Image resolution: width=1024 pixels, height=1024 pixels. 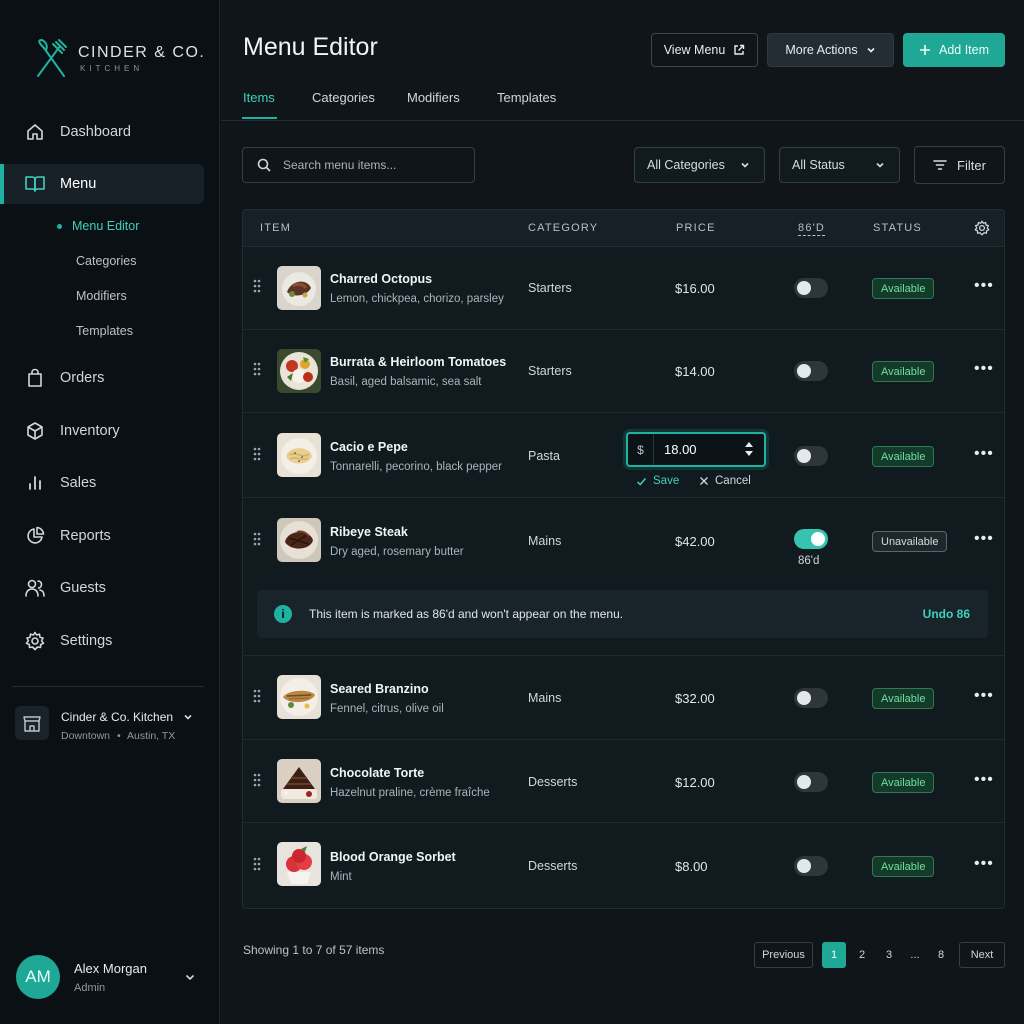 I want to click on cancel-button: Cancel, so click(x=725, y=481).